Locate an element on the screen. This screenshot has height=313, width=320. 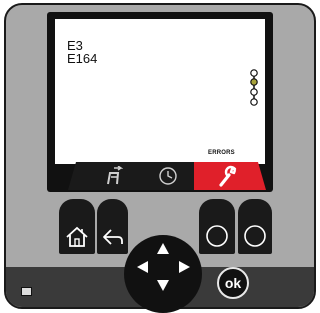
error-code-line: E164 is located at coordinates (82, 58).